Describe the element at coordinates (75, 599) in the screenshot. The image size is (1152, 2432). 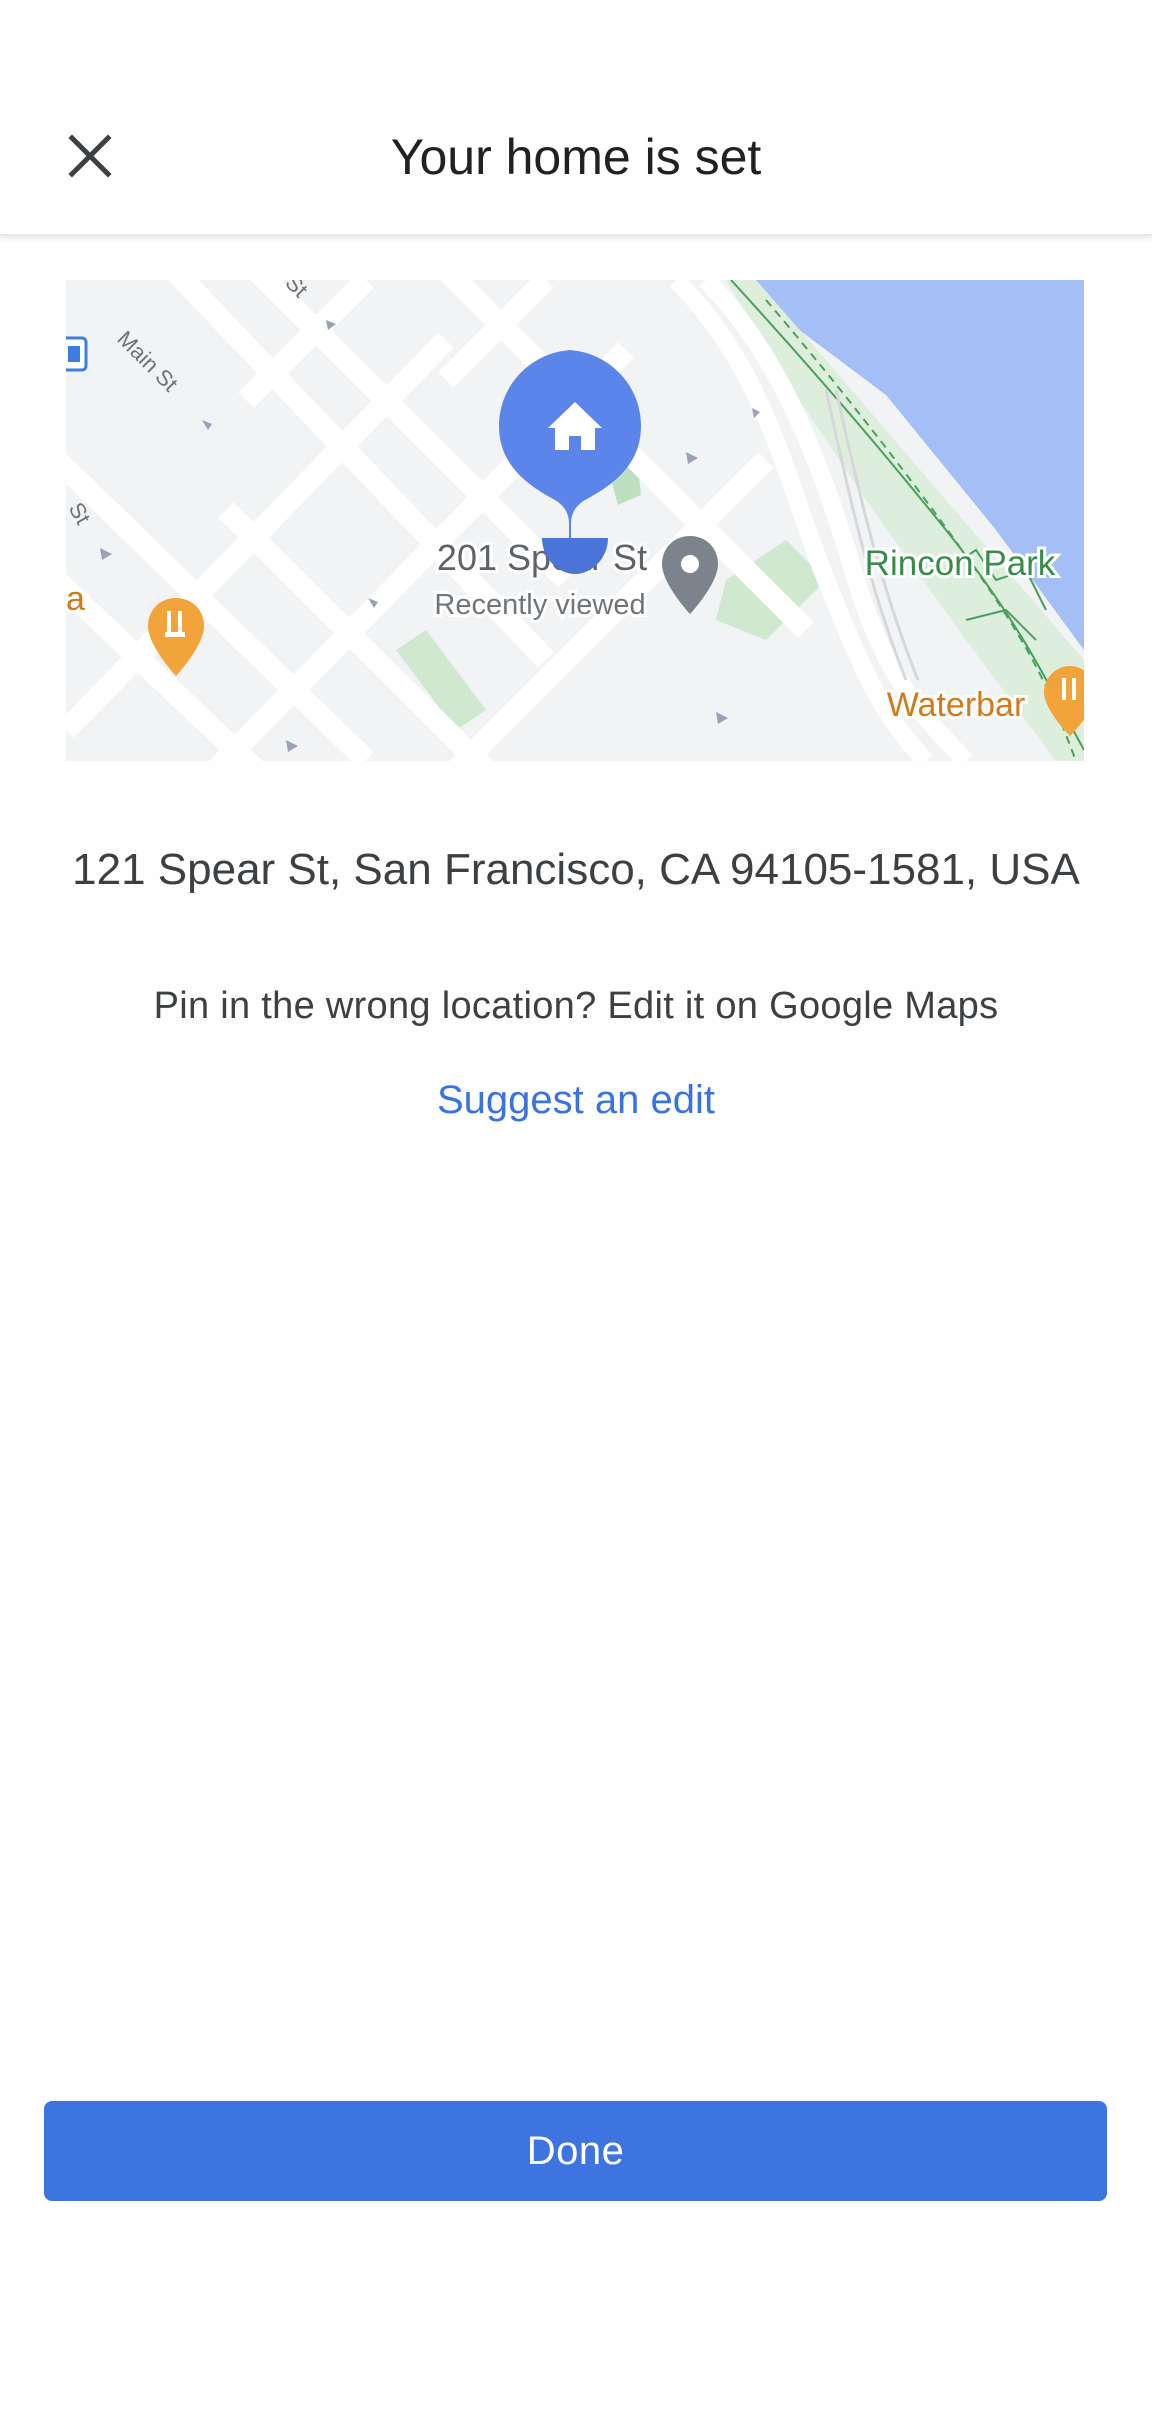
I see `map-restaurant-label: a` at that location.